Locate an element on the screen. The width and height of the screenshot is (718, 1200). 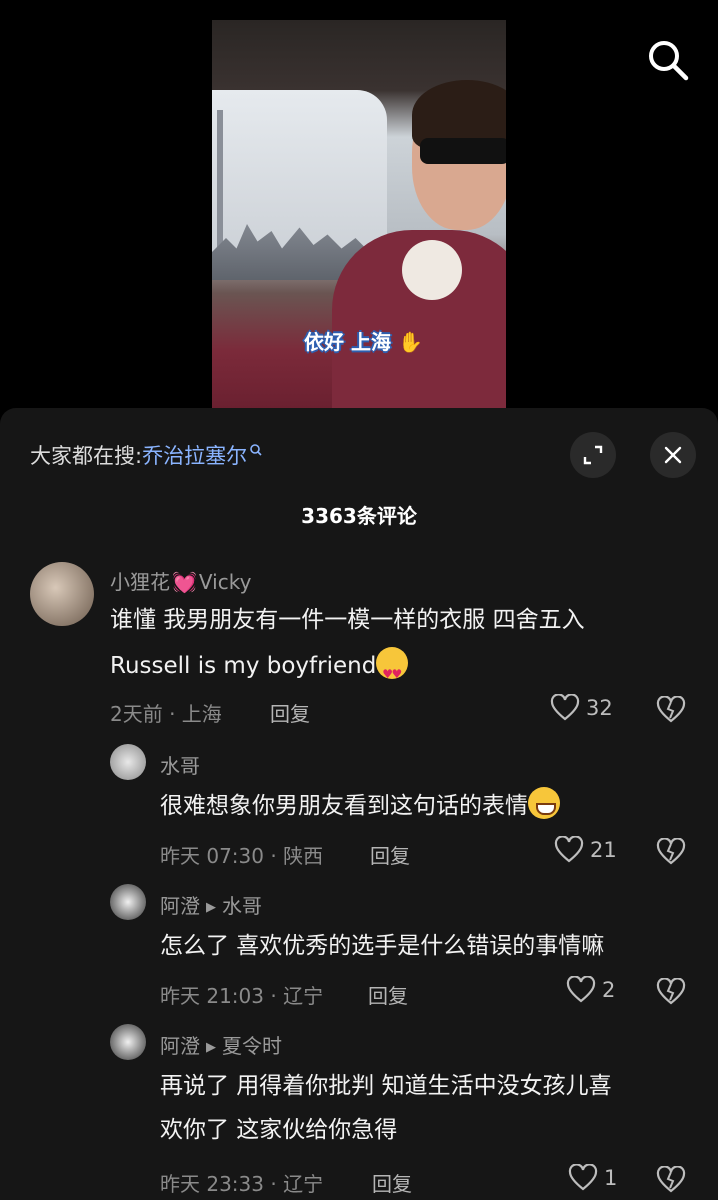
comment-text-segment: Russell is my boyfriend is located at coordinates (243, 666).